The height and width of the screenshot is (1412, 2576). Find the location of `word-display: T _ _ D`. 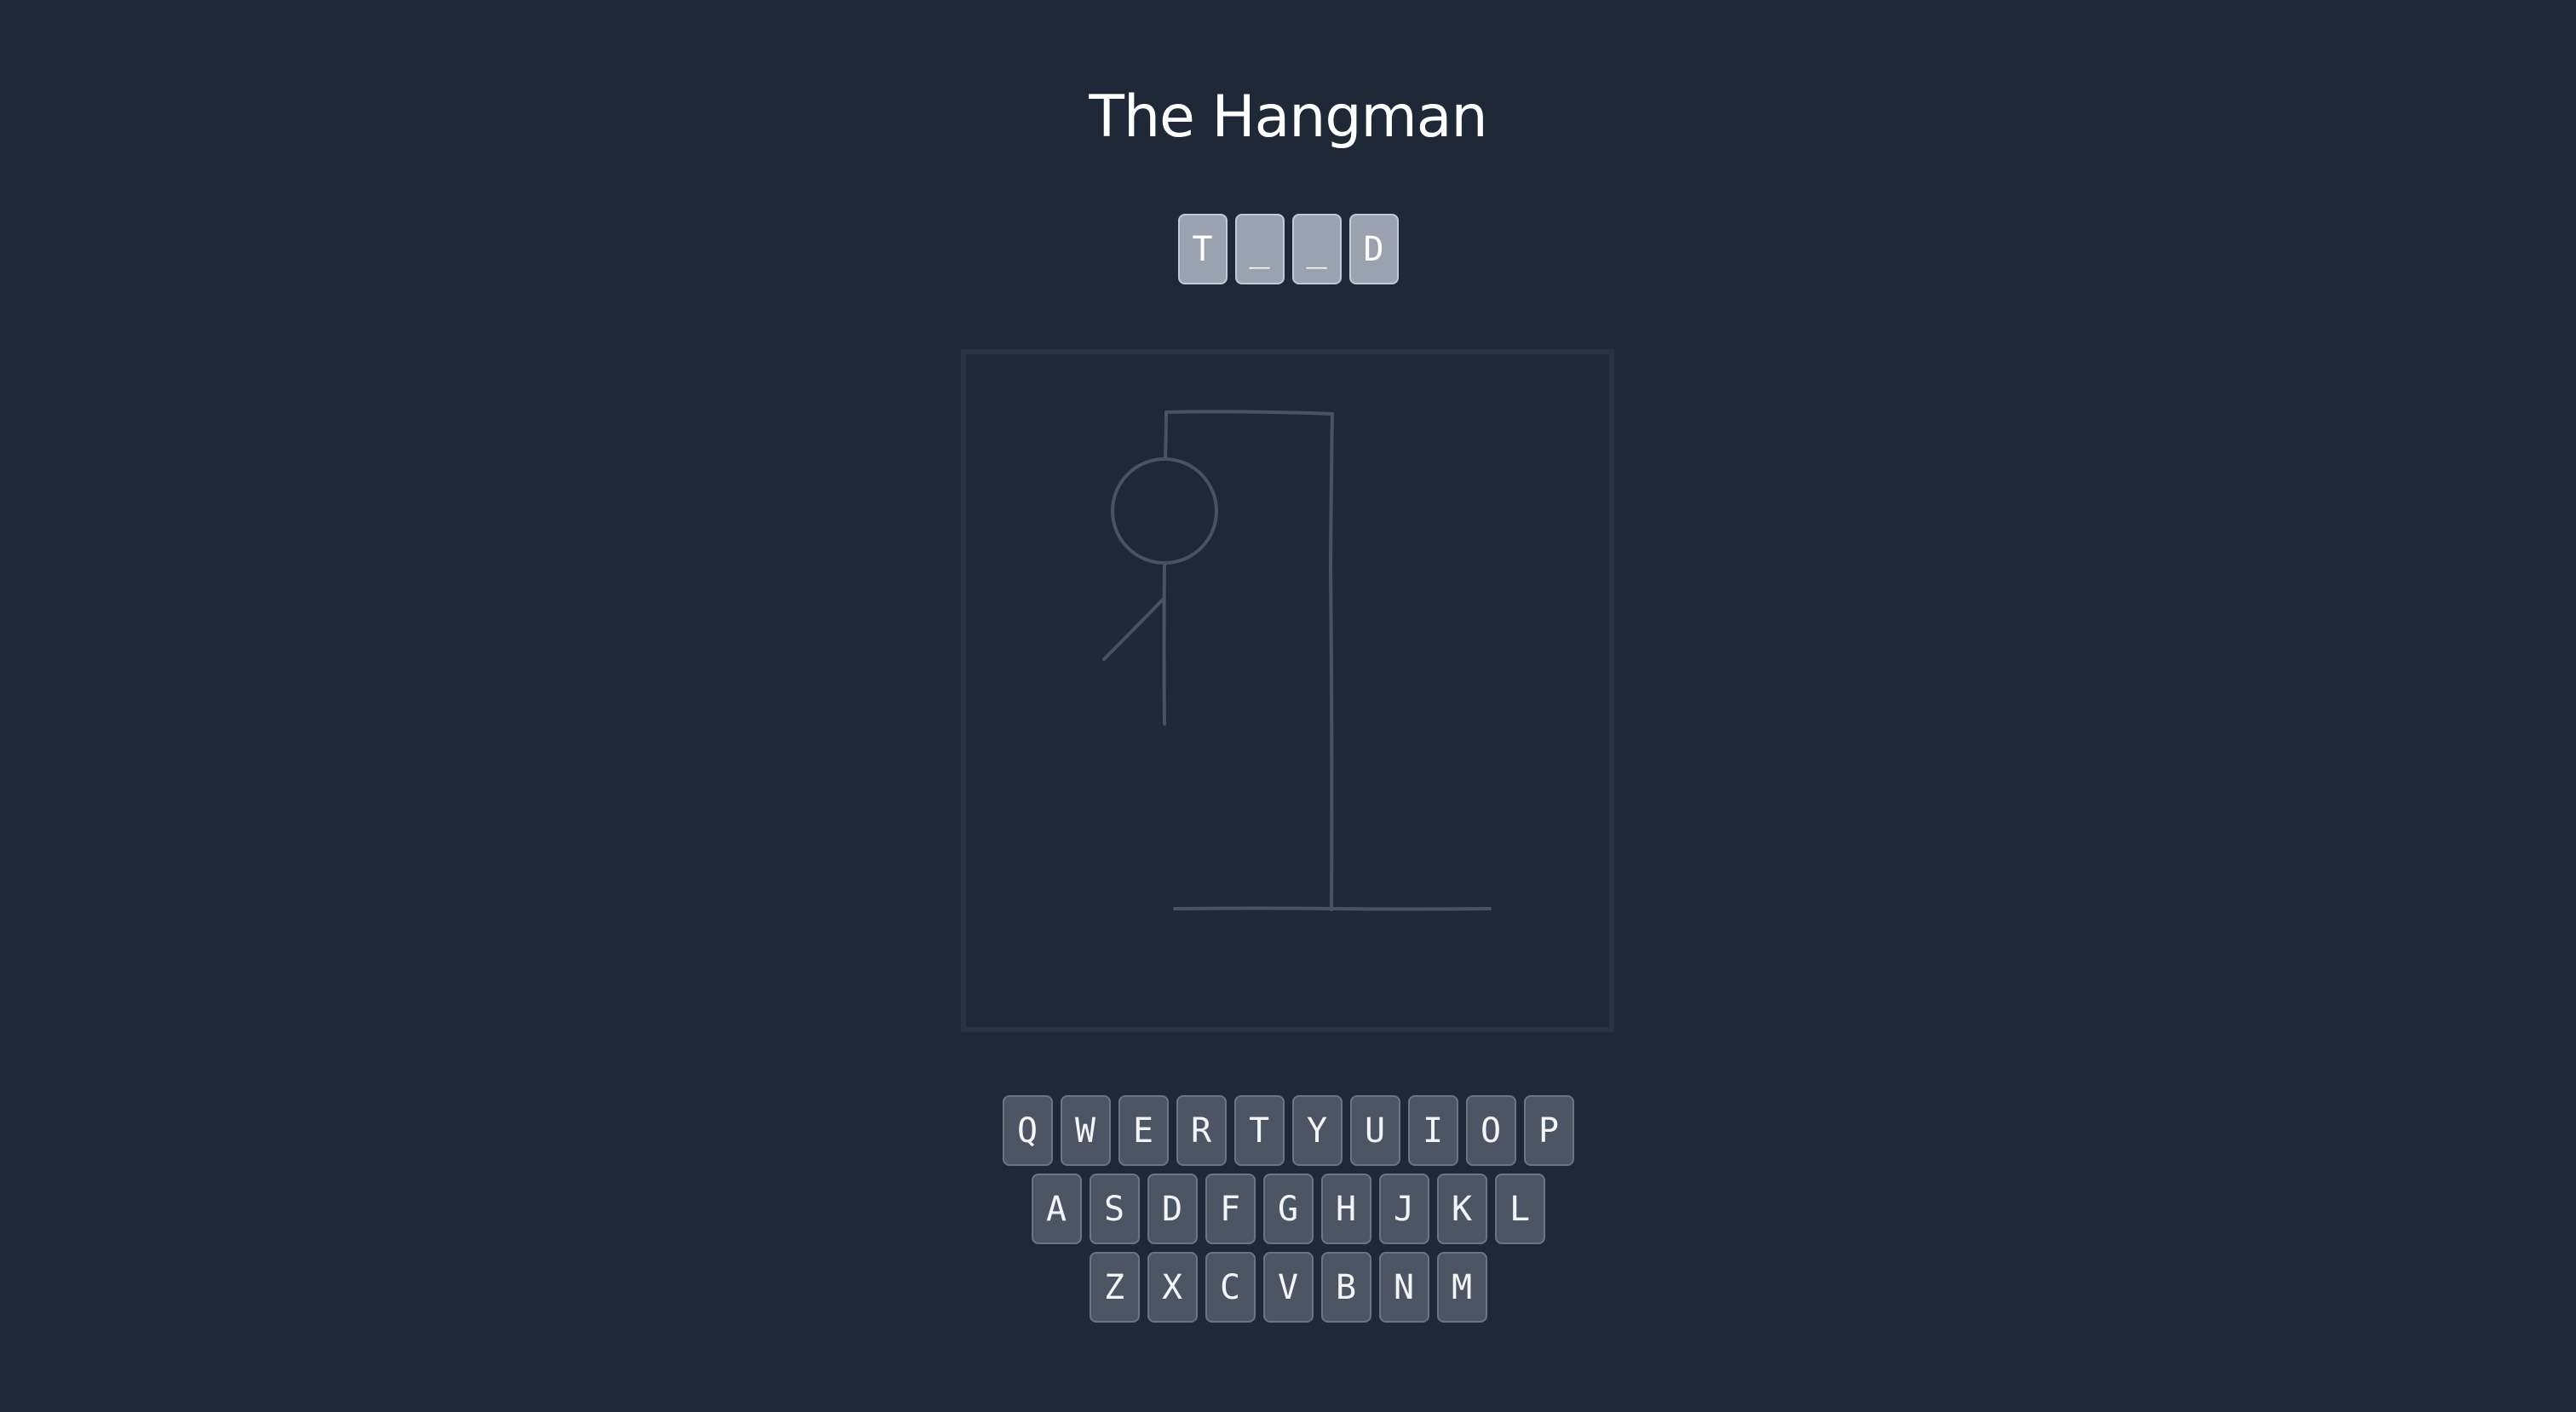

word-display: T _ _ D is located at coordinates (1288, 249).